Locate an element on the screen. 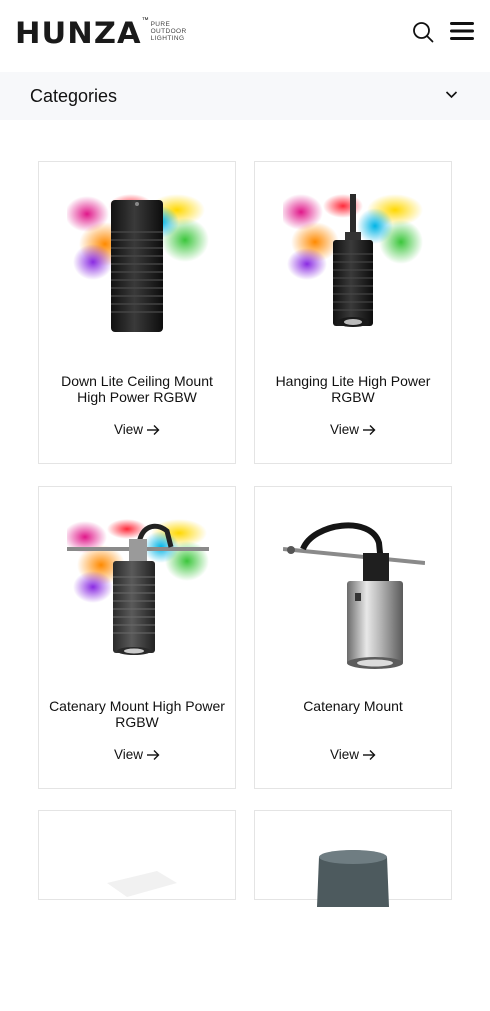  logo-tagline-line: OUTDOOR is located at coordinates (168, 31).